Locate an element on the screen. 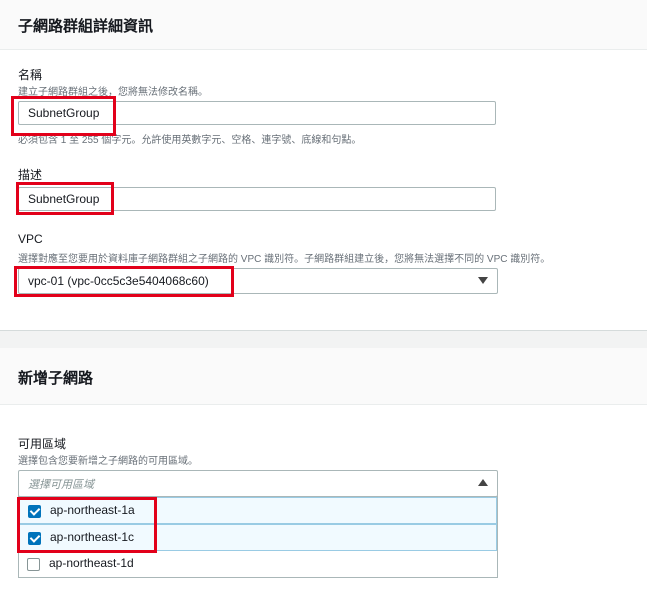  chevron-down-icon is located at coordinates (483, 280).